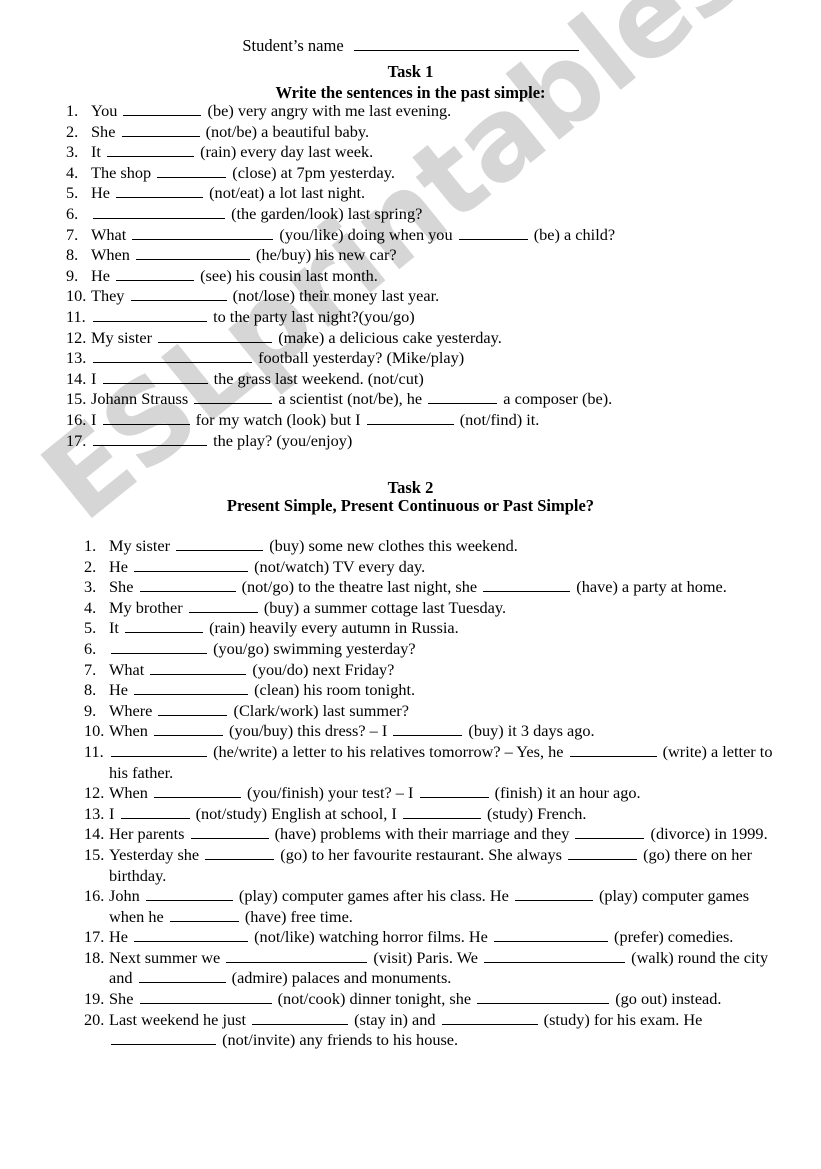 This screenshot has width=821, height=1169. Describe the element at coordinates (428, 358) in the screenshot. I see `question-text: football yesterday? (Mike/play)` at that location.